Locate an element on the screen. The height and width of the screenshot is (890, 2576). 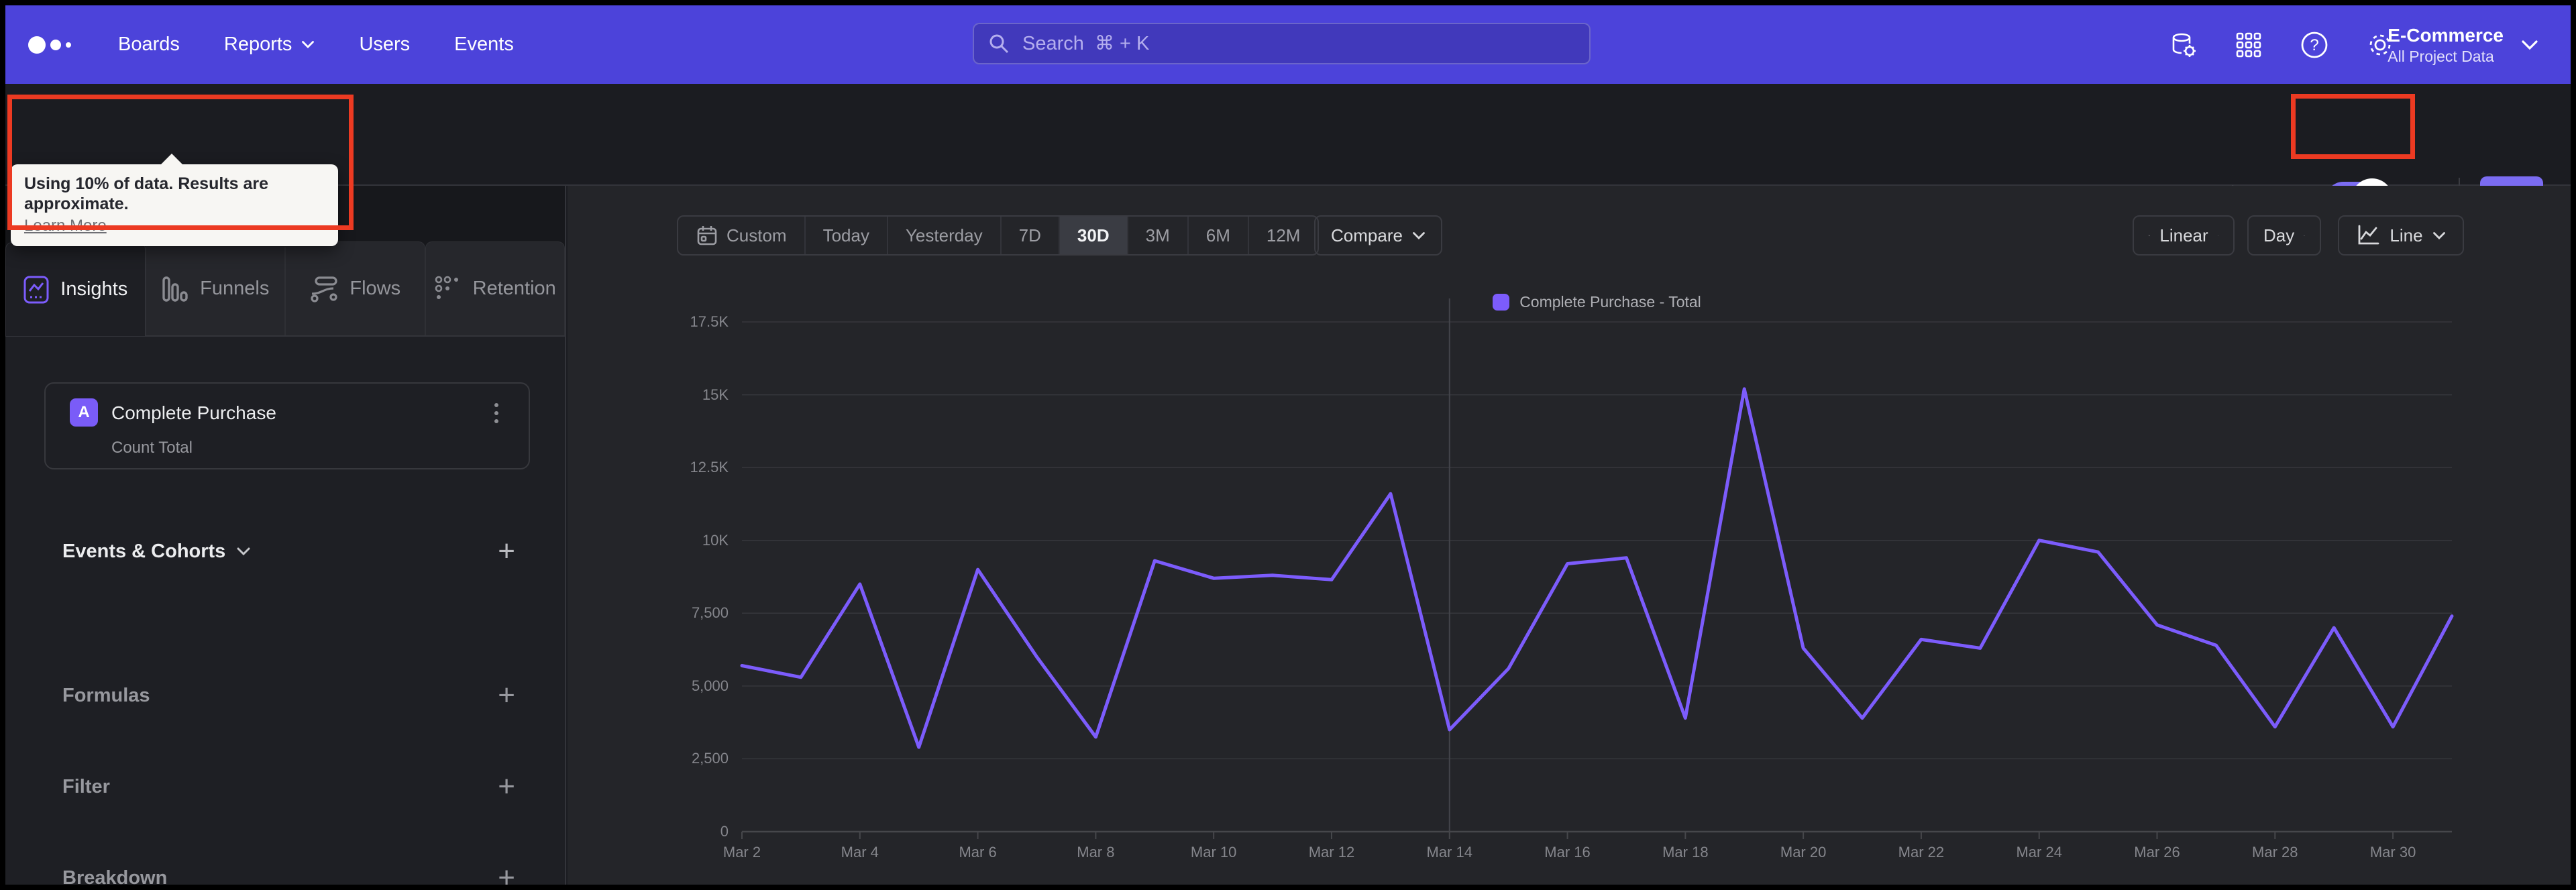
tab-funnels: Funnels is located at coordinates (215, 288).